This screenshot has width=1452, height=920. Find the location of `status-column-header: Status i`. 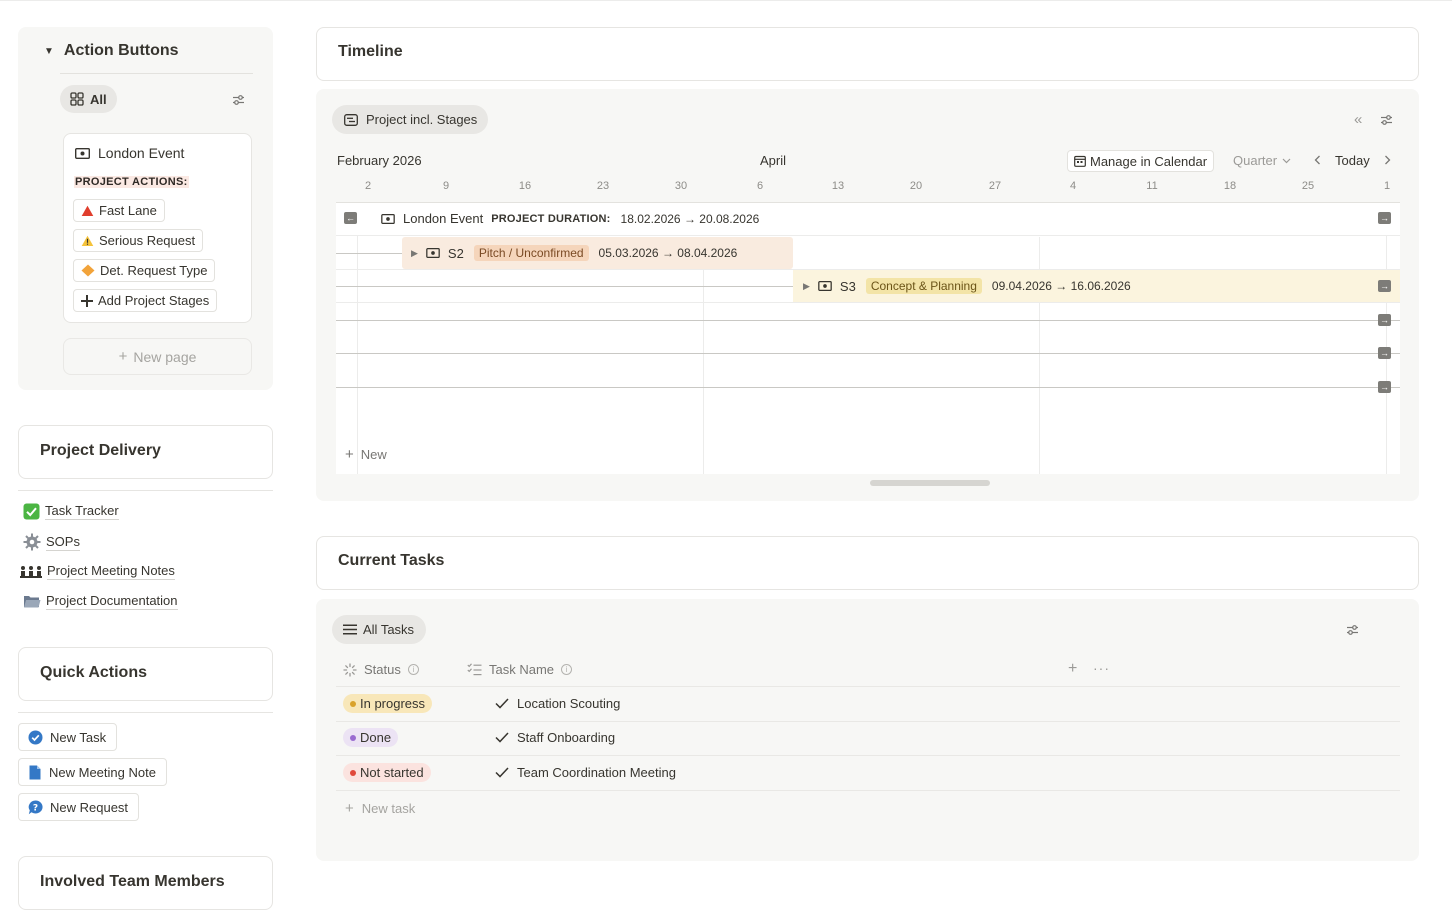

status-column-header: Status i is located at coordinates (381, 669).